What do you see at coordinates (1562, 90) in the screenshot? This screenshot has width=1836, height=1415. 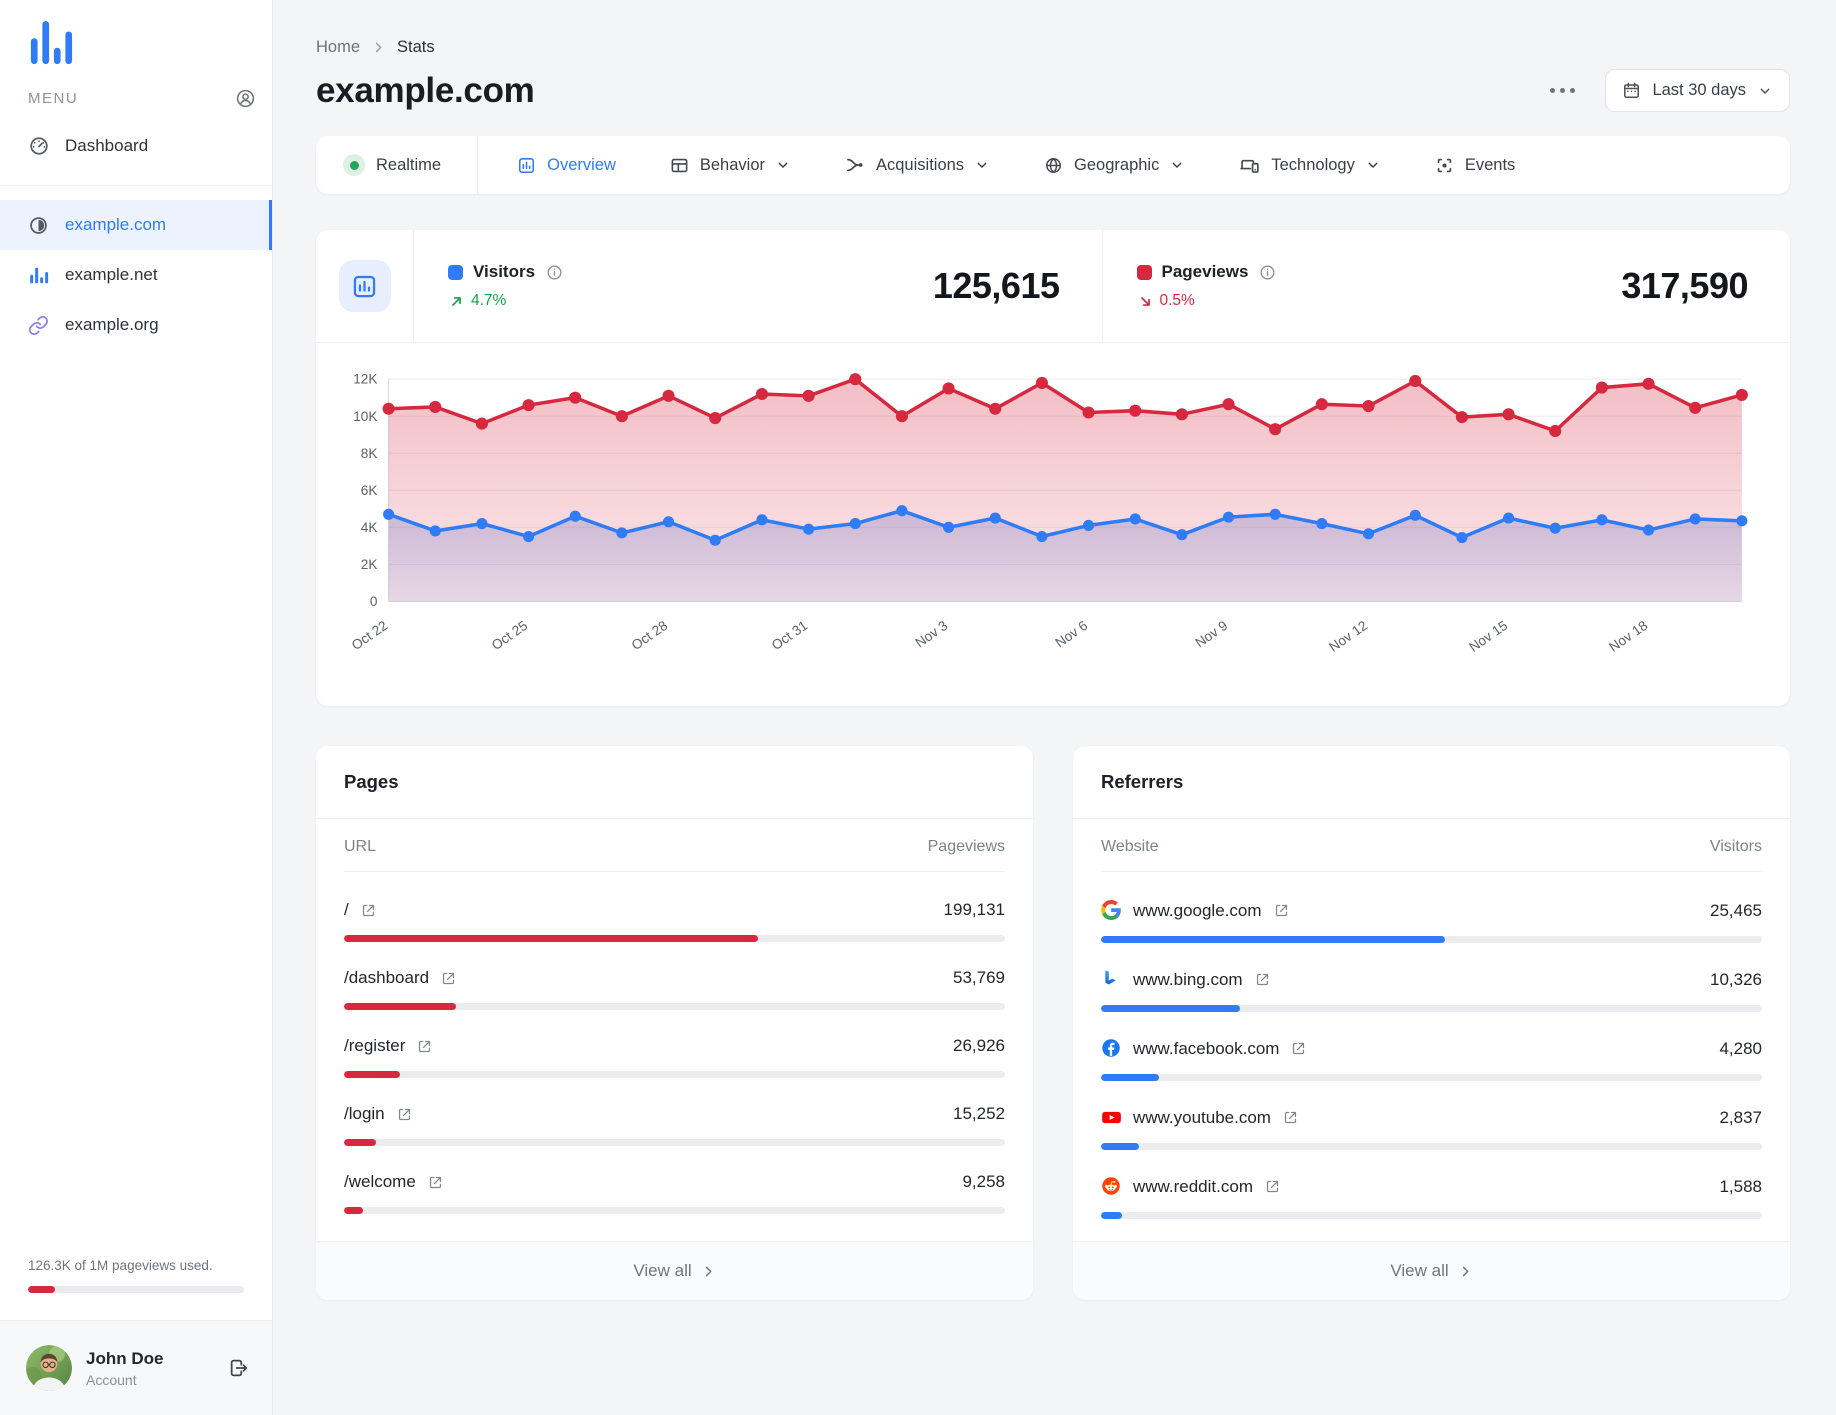 I see `more-options-icon` at bounding box center [1562, 90].